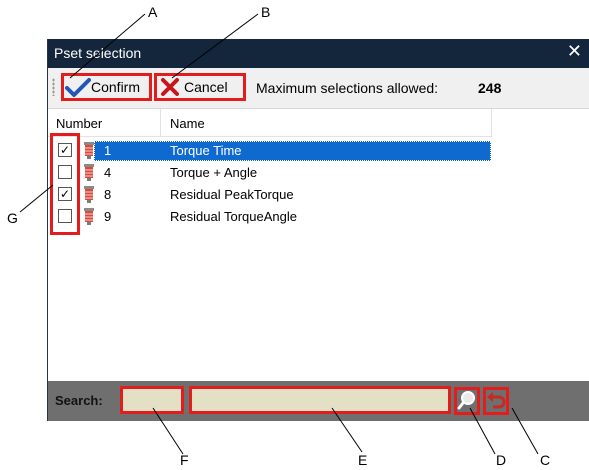 Image resolution: width=589 pixels, height=470 pixels. Describe the element at coordinates (269, 173) in the screenshot. I see `table-row: 4 Torque + Angle` at that location.